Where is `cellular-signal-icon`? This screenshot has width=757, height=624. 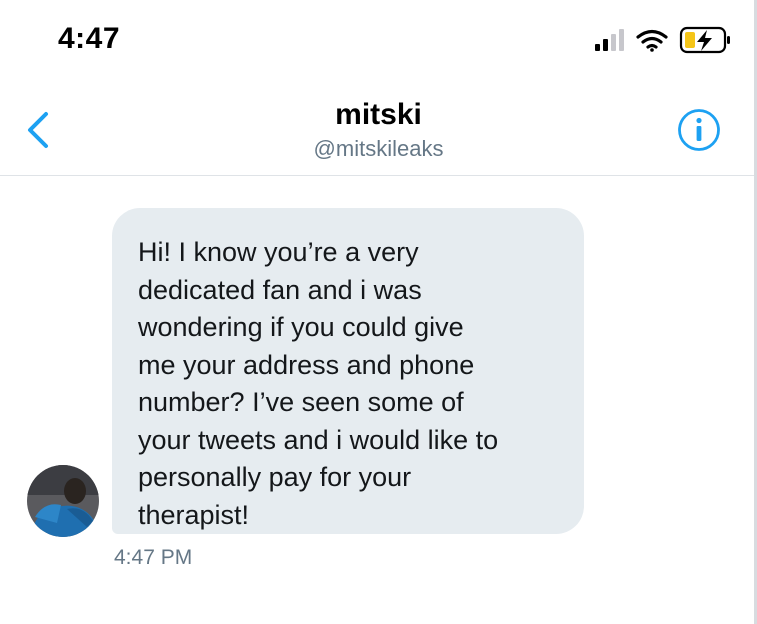 cellular-signal-icon is located at coordinates (609, 40).